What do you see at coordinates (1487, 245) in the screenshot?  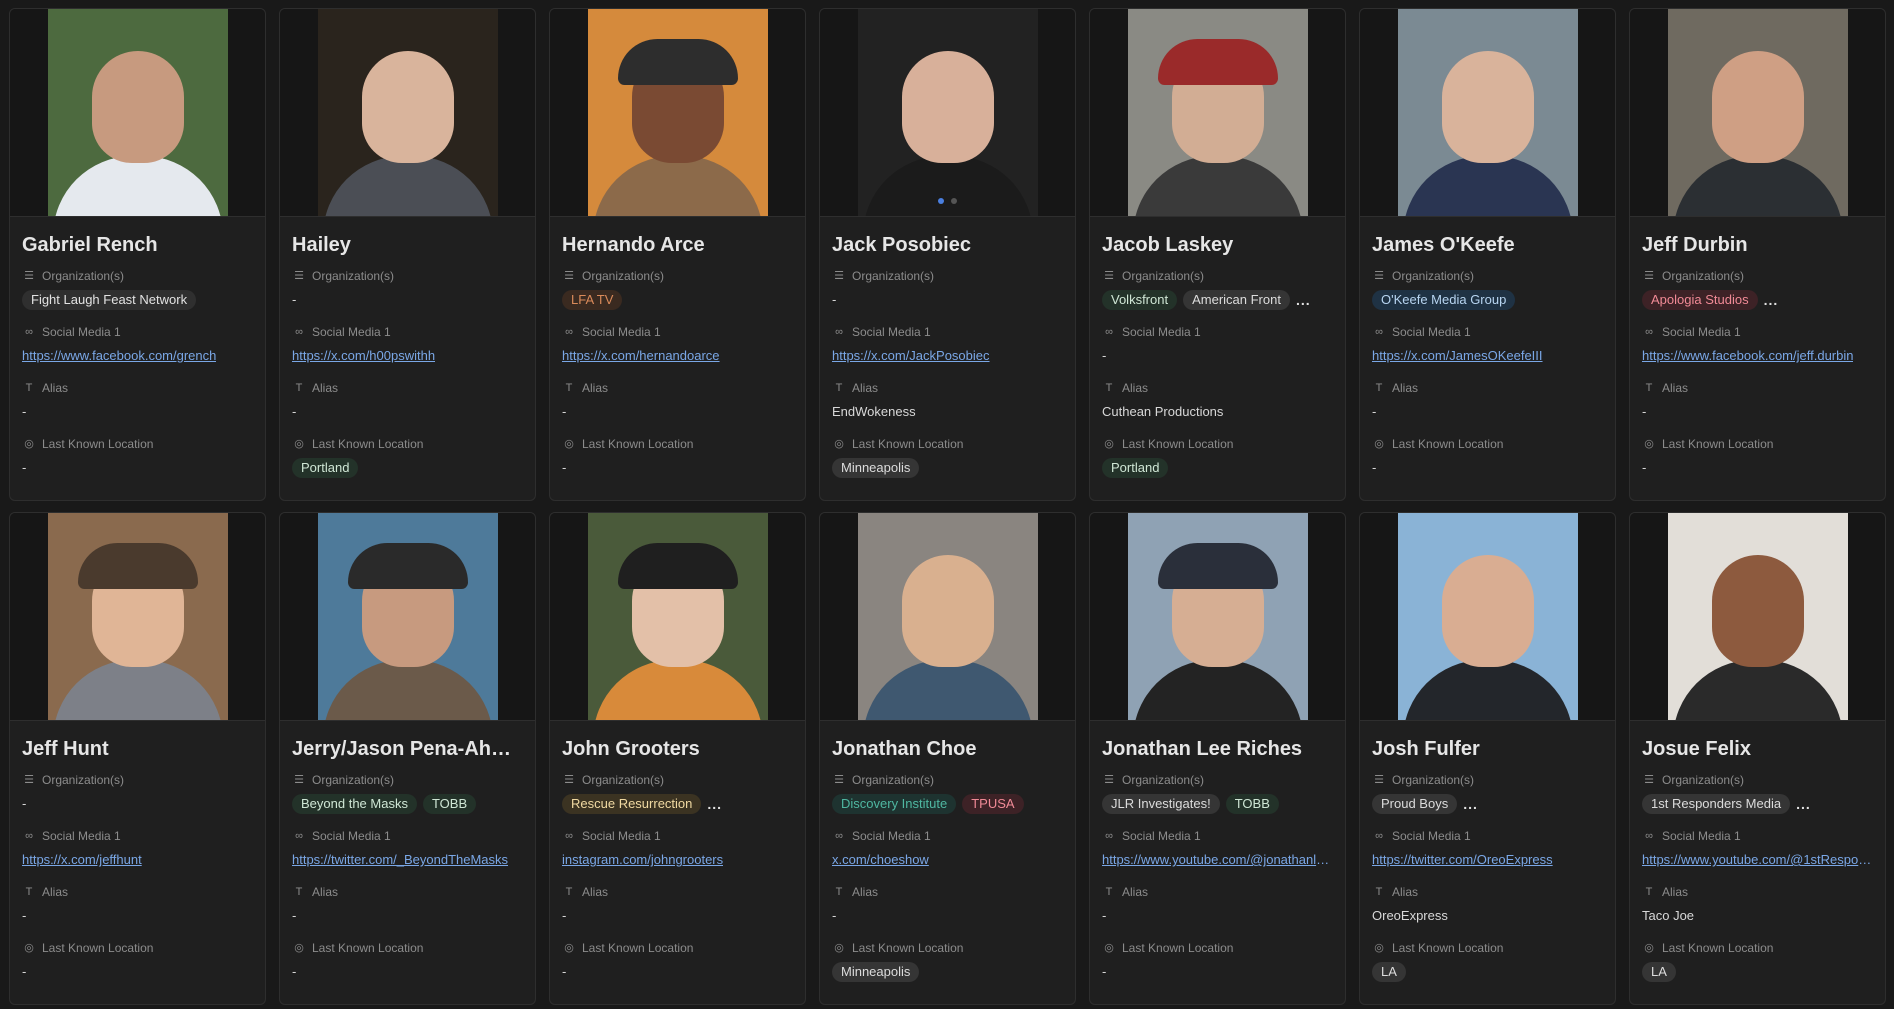 I see `person-name: James O'Keefe` at bounding box center [1487, 245].